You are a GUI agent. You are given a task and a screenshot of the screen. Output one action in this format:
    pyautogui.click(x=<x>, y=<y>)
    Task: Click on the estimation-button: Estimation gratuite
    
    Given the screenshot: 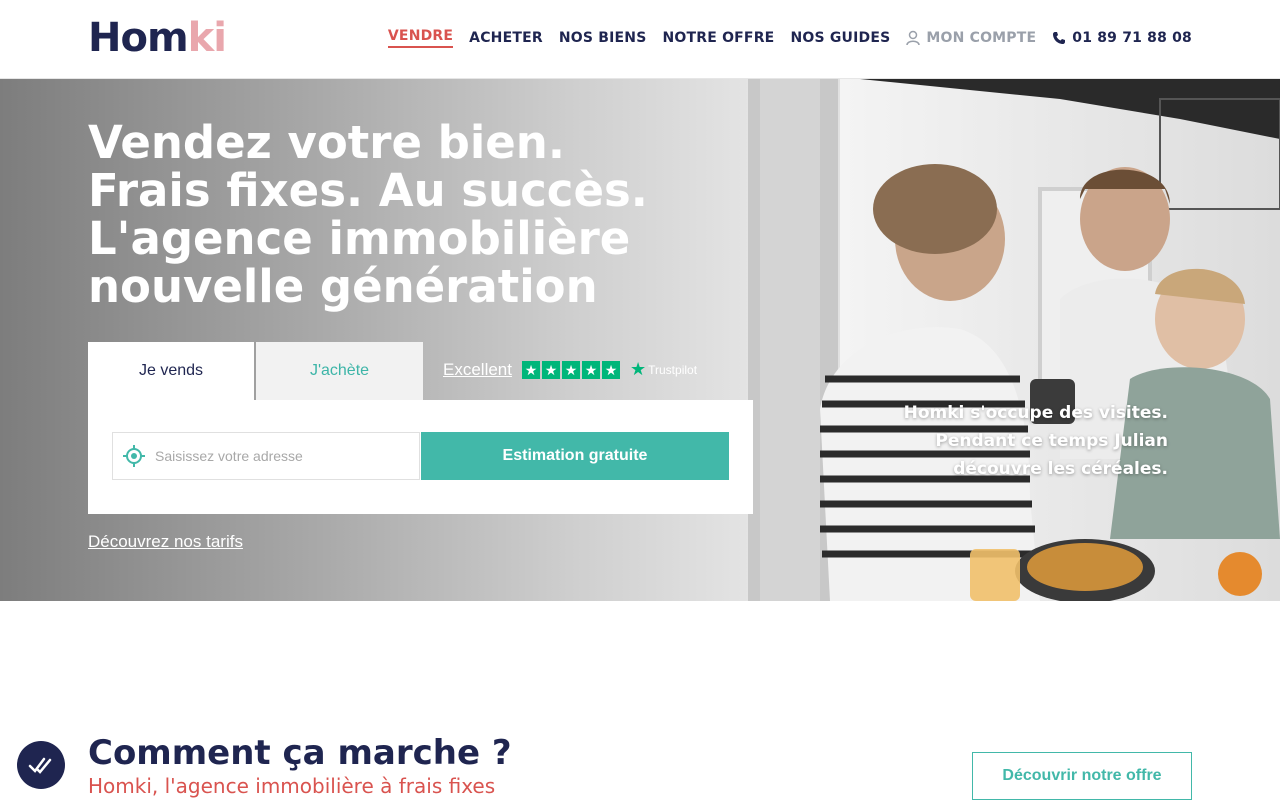 What is the action you would take?
    pyautogui.click(x=575, y=456)
    